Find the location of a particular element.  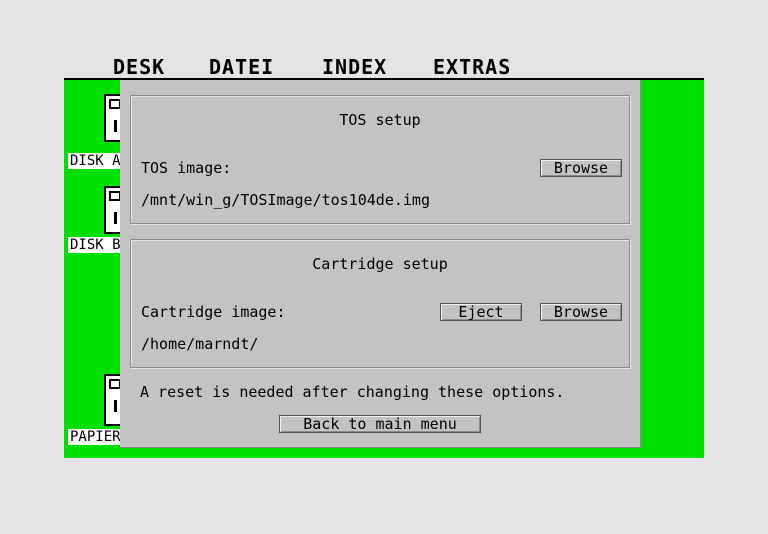

desktop-icon-label: DISK A is located at coordinates (97, 161).